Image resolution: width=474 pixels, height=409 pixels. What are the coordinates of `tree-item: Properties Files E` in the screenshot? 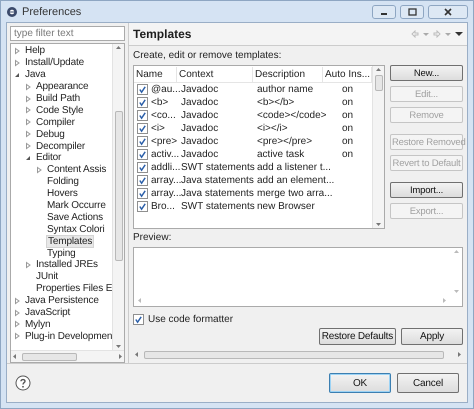 It's located at (73, 288).